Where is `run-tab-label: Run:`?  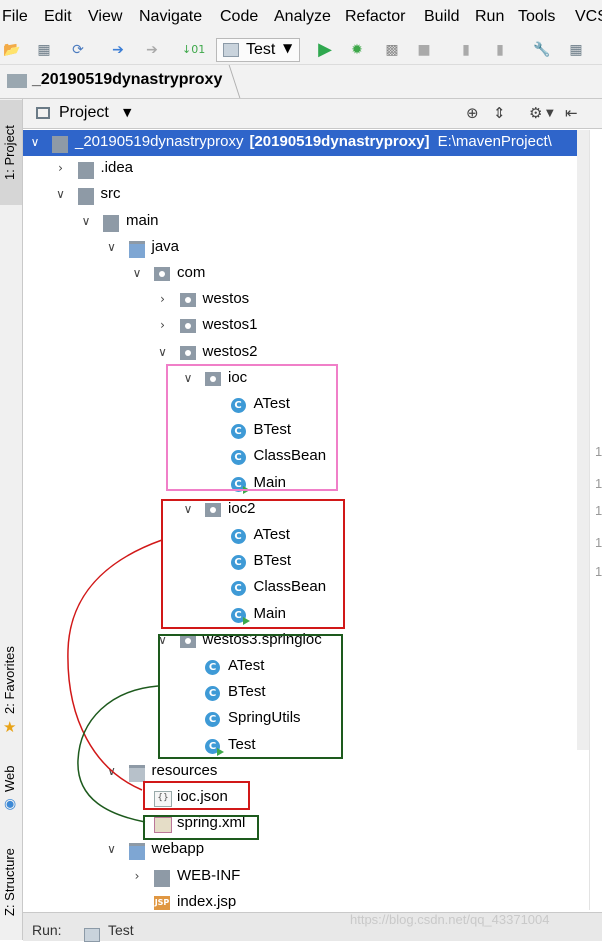
run-tab-label: Run: is located at coordinates (47, 930).